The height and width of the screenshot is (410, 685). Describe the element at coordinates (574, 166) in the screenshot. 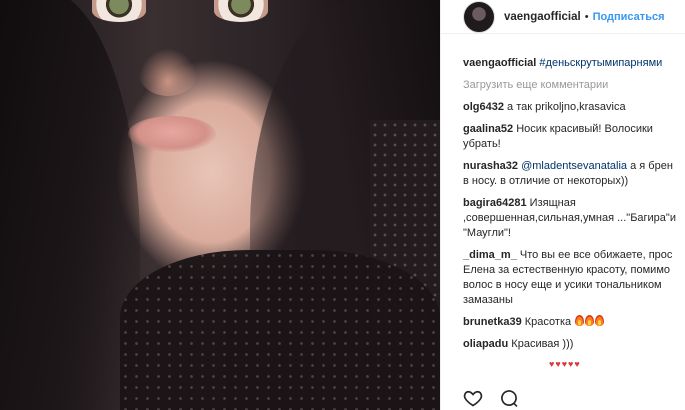

I see `comment-mention: @mladentsevanatalia` at that location.